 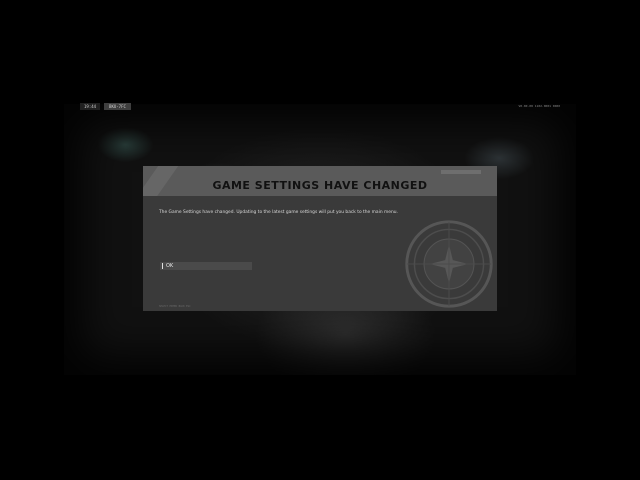 What do you see at coordinates (449, 264) in the screenshot?
I see `faction-emblem-icon` at bounding box center [449, 264].